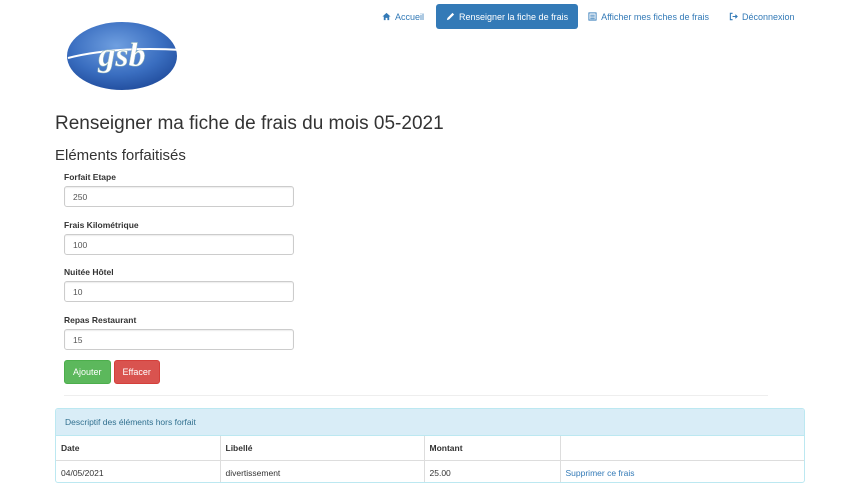  I want to click on add-button: Ajouter, so click(87, 372).